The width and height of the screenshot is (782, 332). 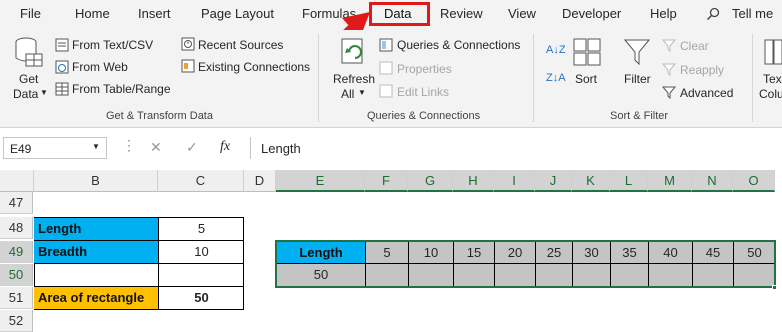 I want to click on group-label-queries: Queries & Connections, so click(x=424, y=116).